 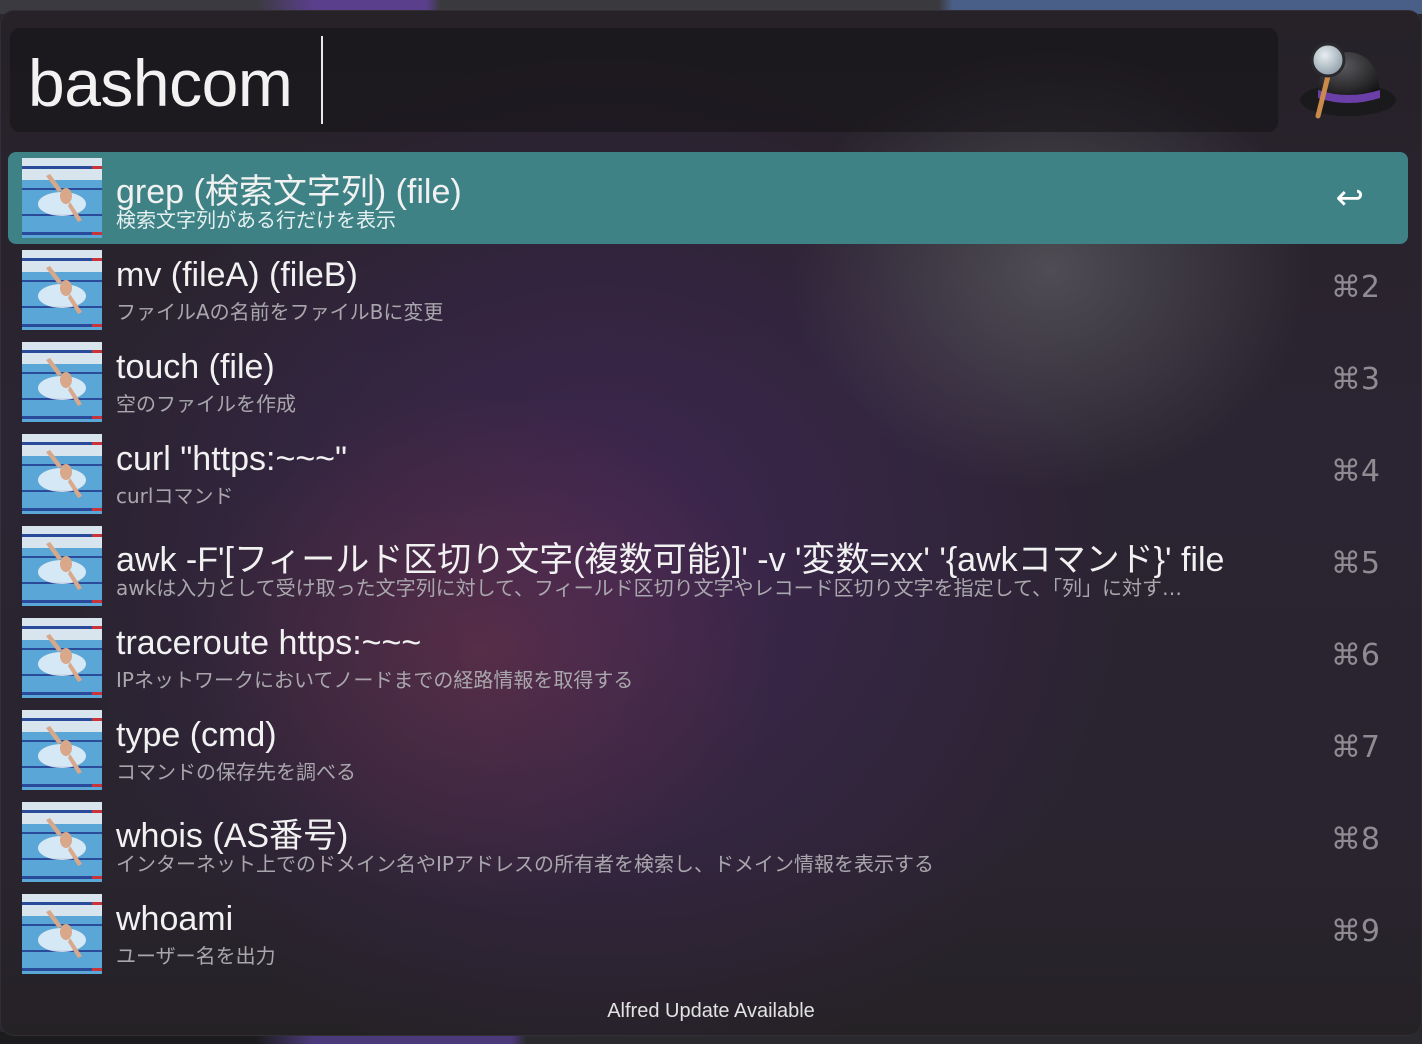 What do you see at coordinates (1355, 471) in the screenshot?
I see `result-shortcut: ⌘4` at bounding box center [1355, 471].